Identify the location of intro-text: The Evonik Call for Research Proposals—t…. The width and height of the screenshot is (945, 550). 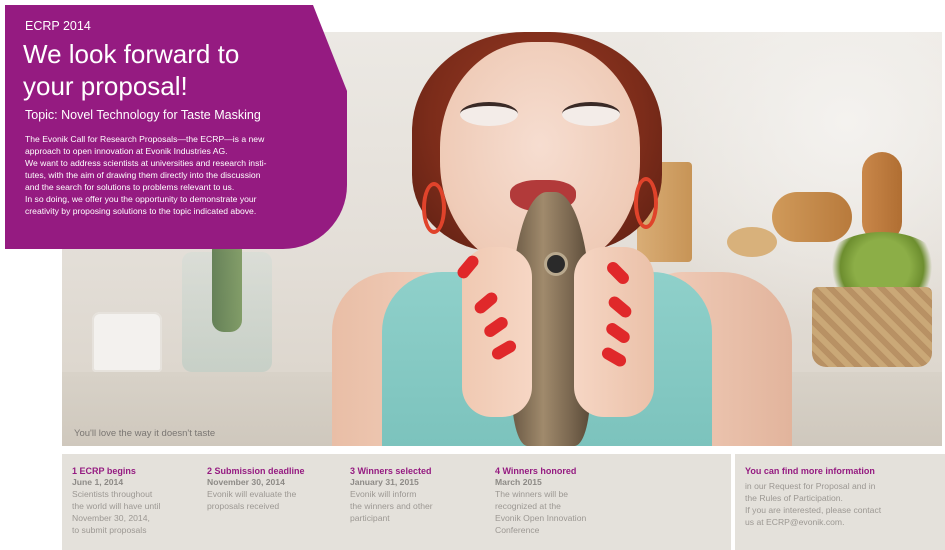
(175, 175).